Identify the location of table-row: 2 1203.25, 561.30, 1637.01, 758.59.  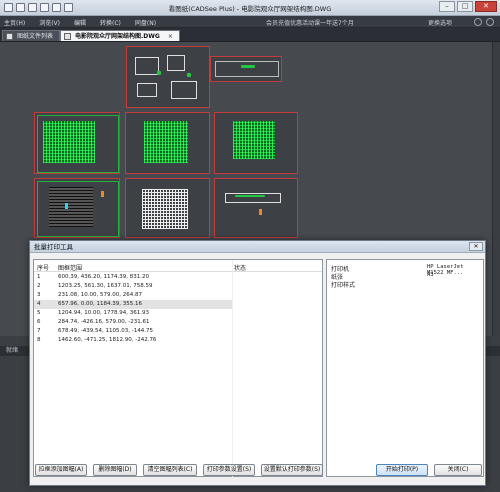
(133, 286).